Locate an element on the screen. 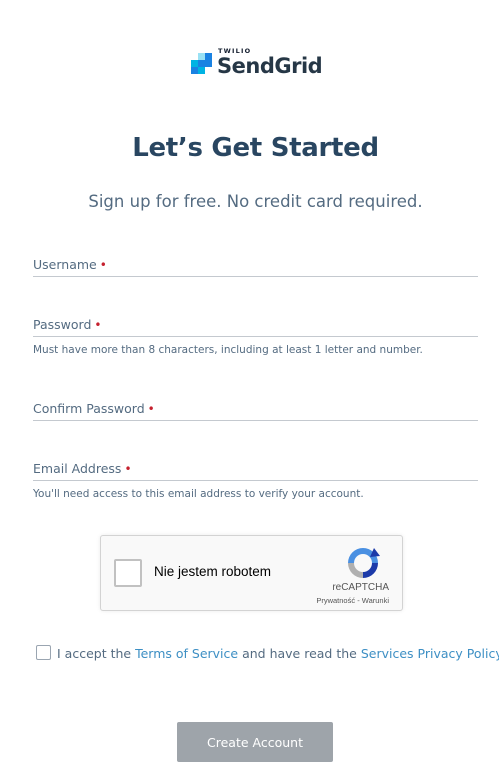  confirm-password-underline is located at coordinates (255, 420).